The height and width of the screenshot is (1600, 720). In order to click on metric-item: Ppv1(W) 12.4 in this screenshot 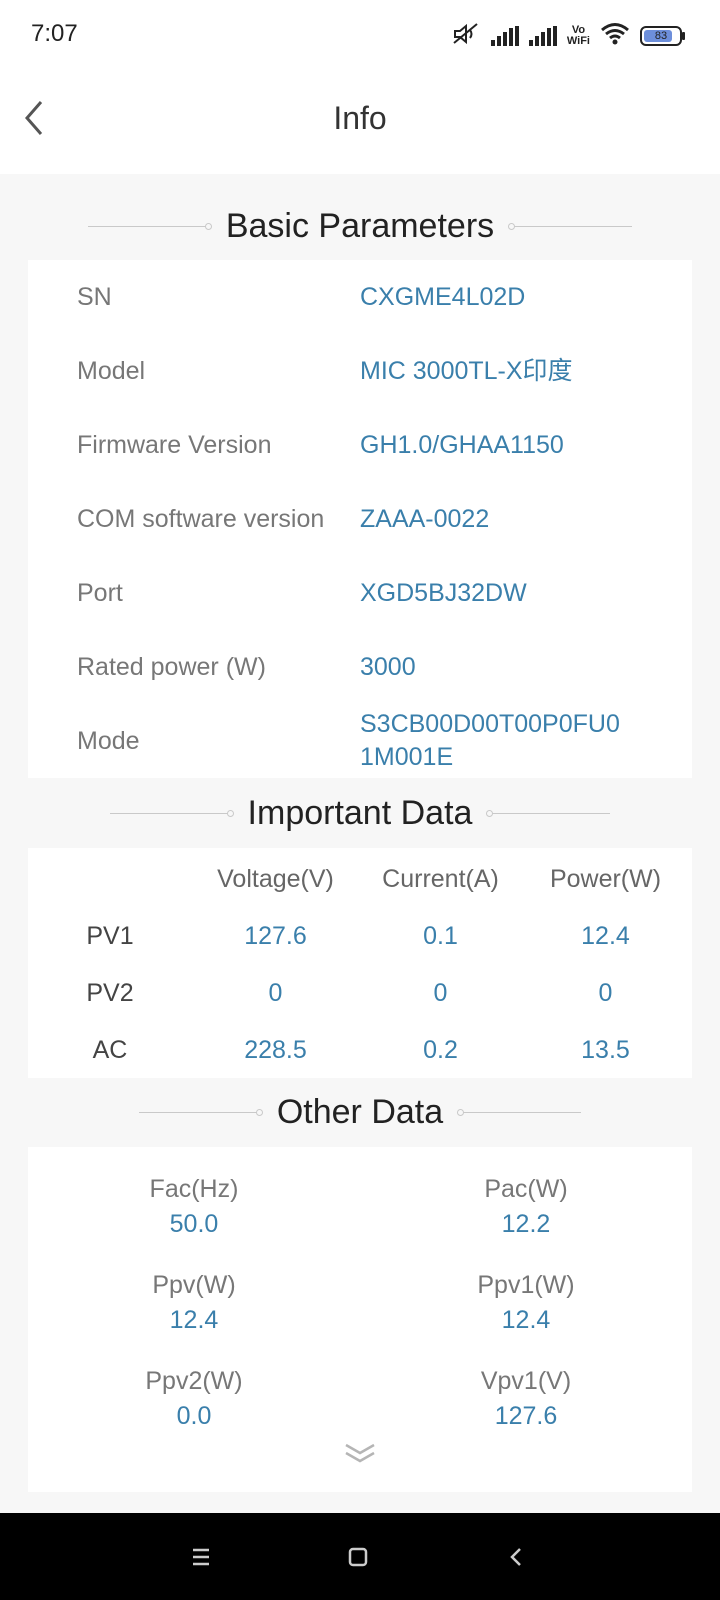, I will do `click(526, 1302)`.